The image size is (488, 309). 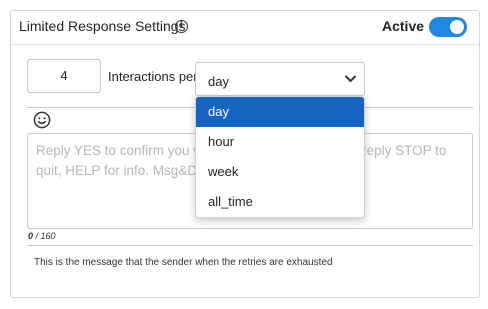 I want to click on interaction-count-input: 4, so click(x=64, y=76).